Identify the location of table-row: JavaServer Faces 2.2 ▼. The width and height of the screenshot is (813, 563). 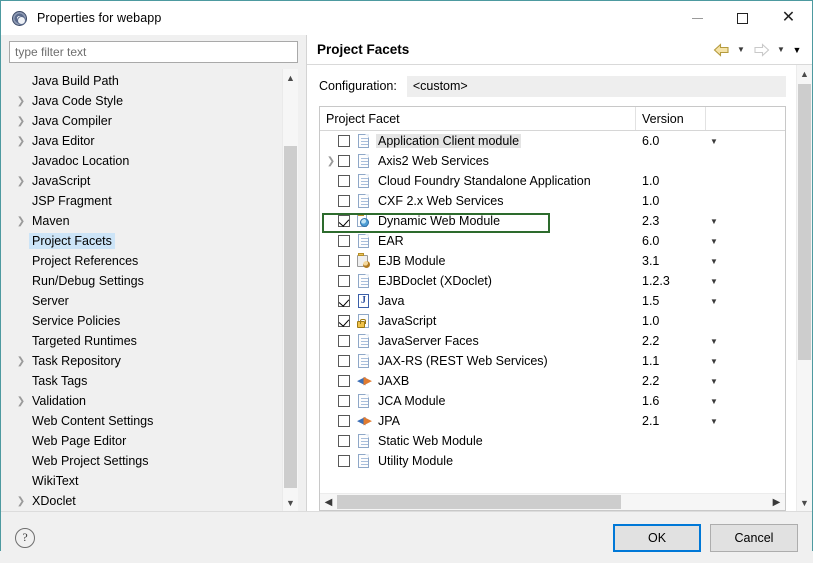
(552, 341).